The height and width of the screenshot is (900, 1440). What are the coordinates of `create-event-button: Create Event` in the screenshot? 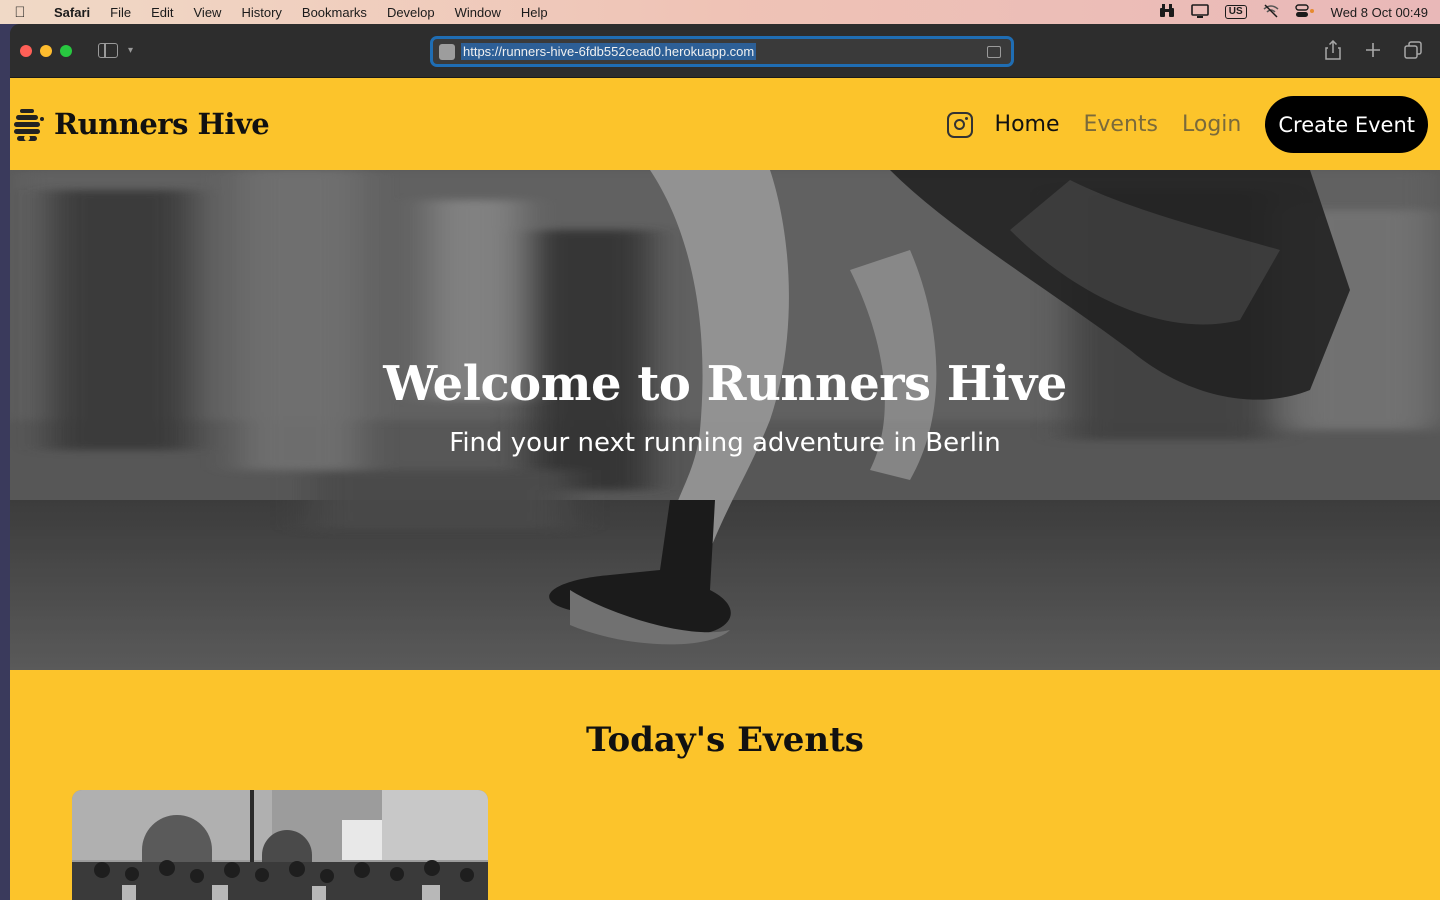 It's located at (1346, 124).